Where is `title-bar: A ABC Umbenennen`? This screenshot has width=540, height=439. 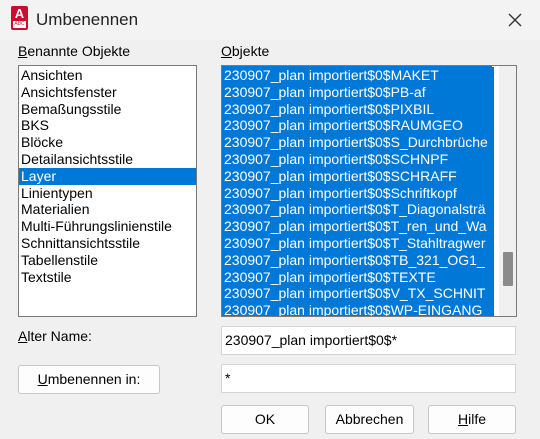 title-bar: A ABC Umbenennen is located at coordinates (270, 20).